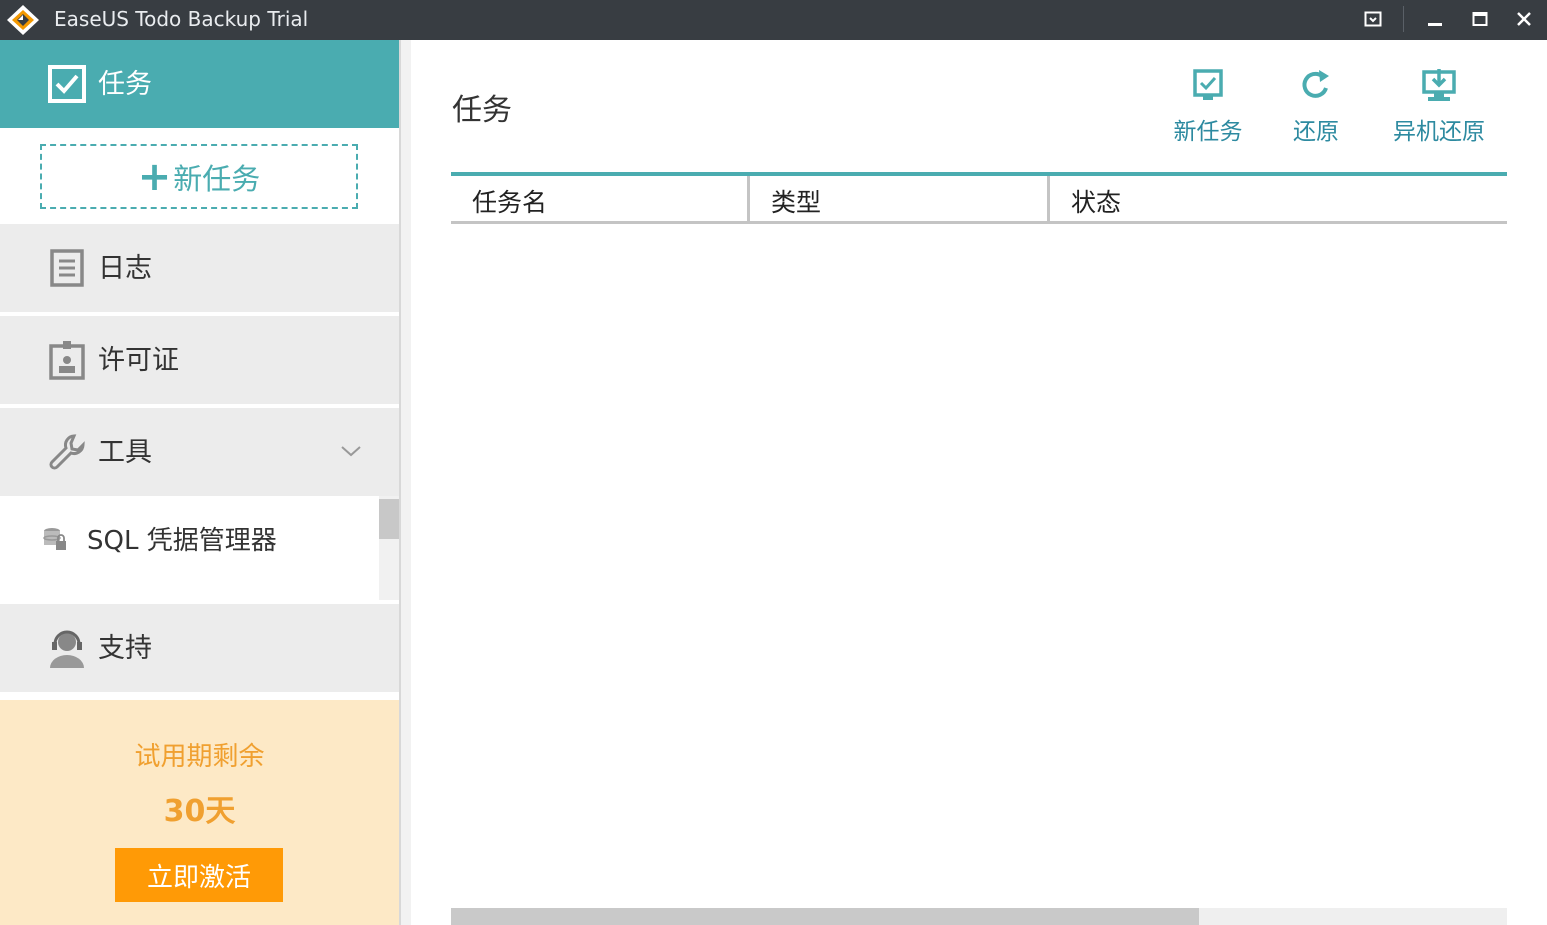  What do you see at coordinates (1208, 132) in the screenshot?
I see `toolbar-label: 新任务` at bounding box center [1208, 132].